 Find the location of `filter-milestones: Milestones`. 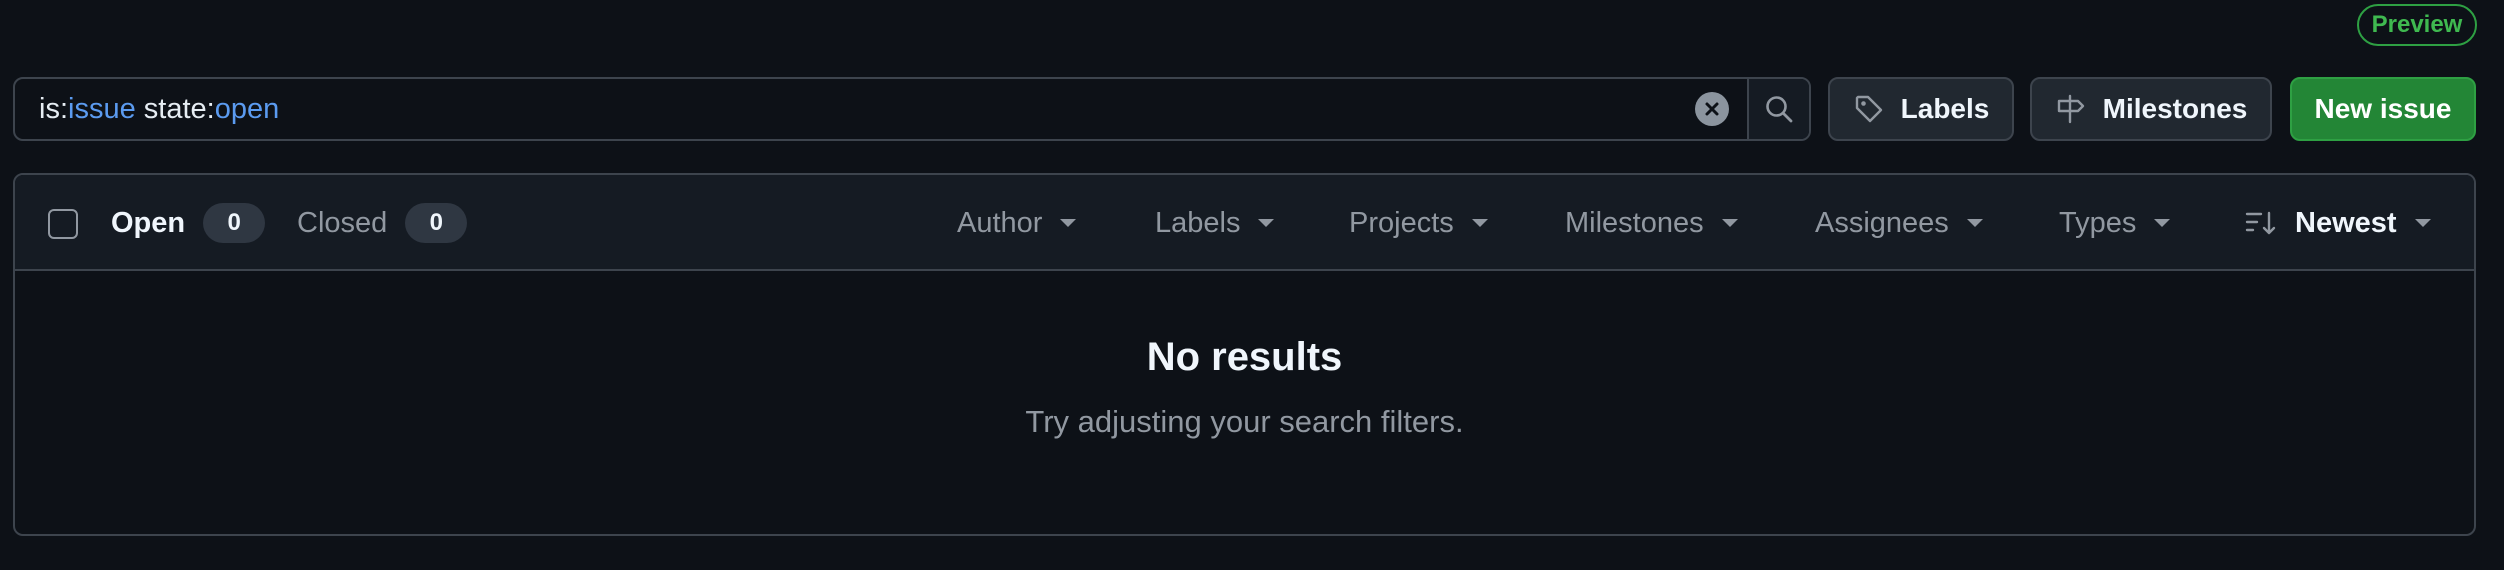

filter-milestones: Milestones is located at coordinates (1651, 223).